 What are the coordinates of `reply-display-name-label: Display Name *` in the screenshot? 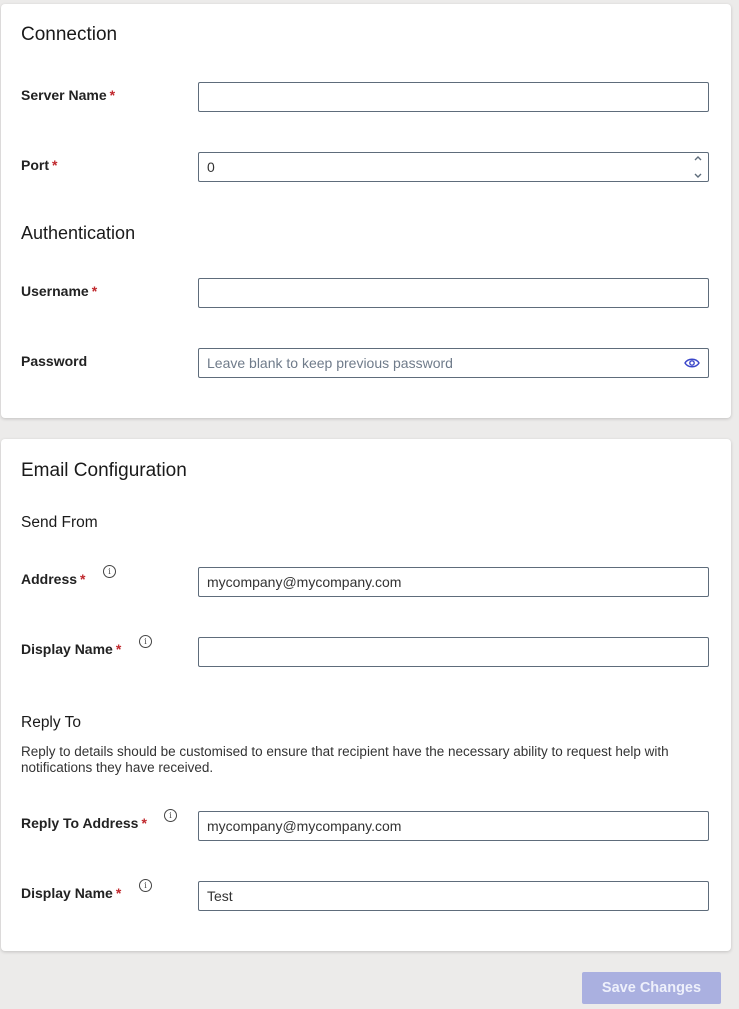 It's located at (71, 893).